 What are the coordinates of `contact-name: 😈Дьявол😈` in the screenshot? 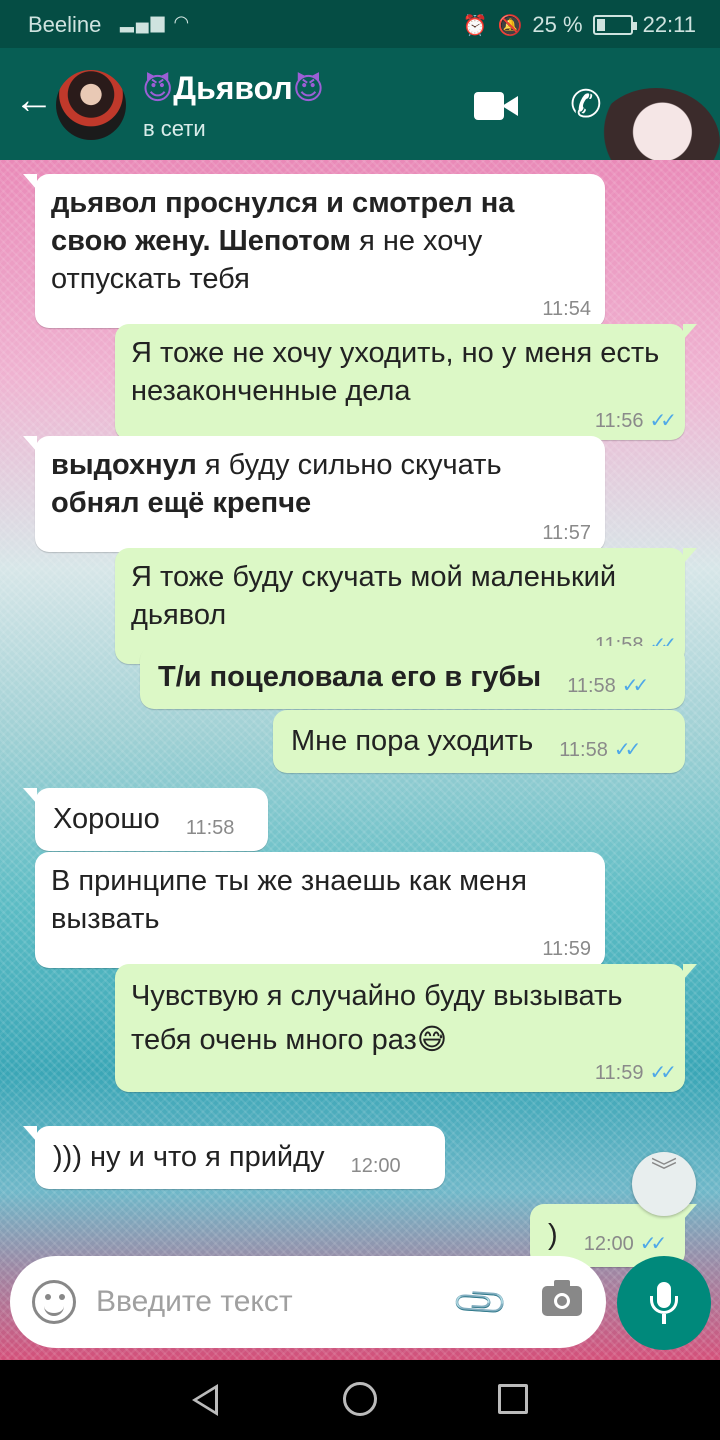 It's located at (233, 88).